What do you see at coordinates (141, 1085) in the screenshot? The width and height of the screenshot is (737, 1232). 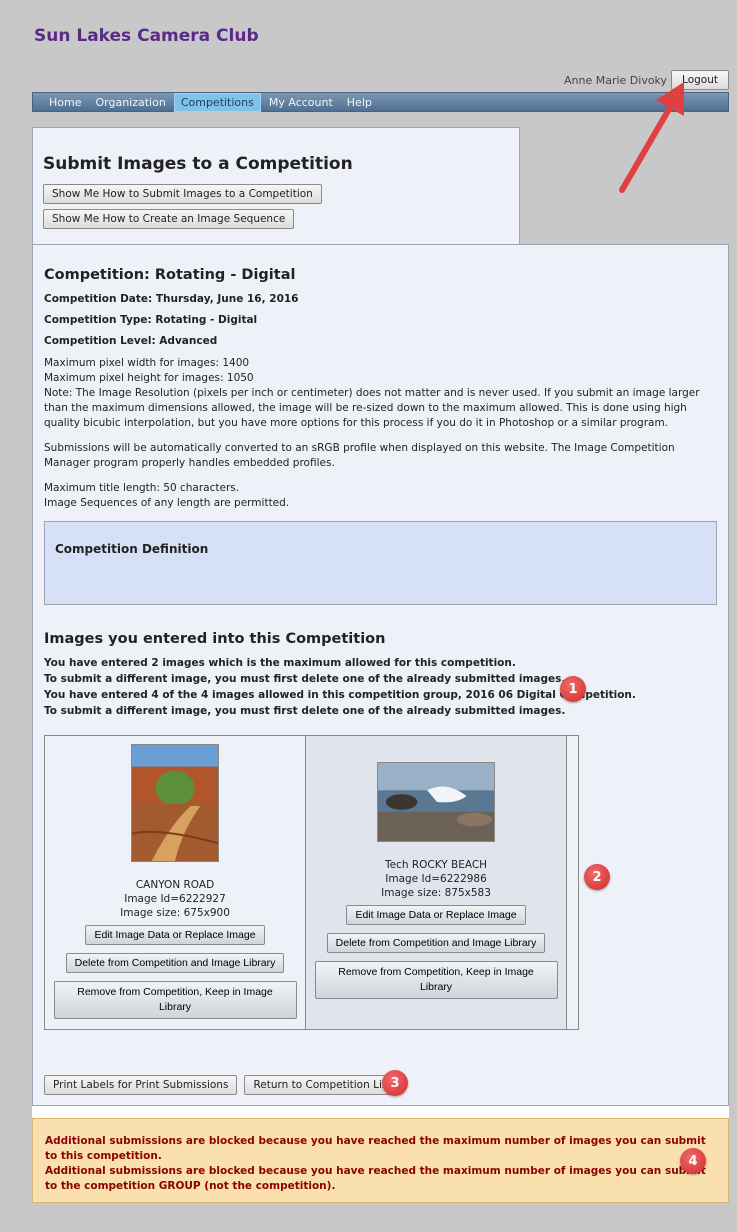 I see `print-labels-button: Print Labels for Print Submissions` at bounding box center [141, 1085].